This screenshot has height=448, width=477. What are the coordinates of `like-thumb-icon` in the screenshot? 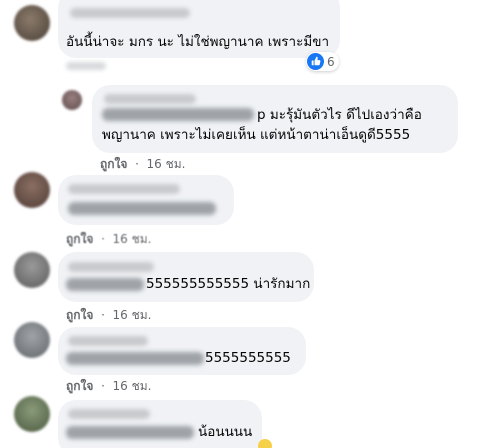 It's located at (315, 61).